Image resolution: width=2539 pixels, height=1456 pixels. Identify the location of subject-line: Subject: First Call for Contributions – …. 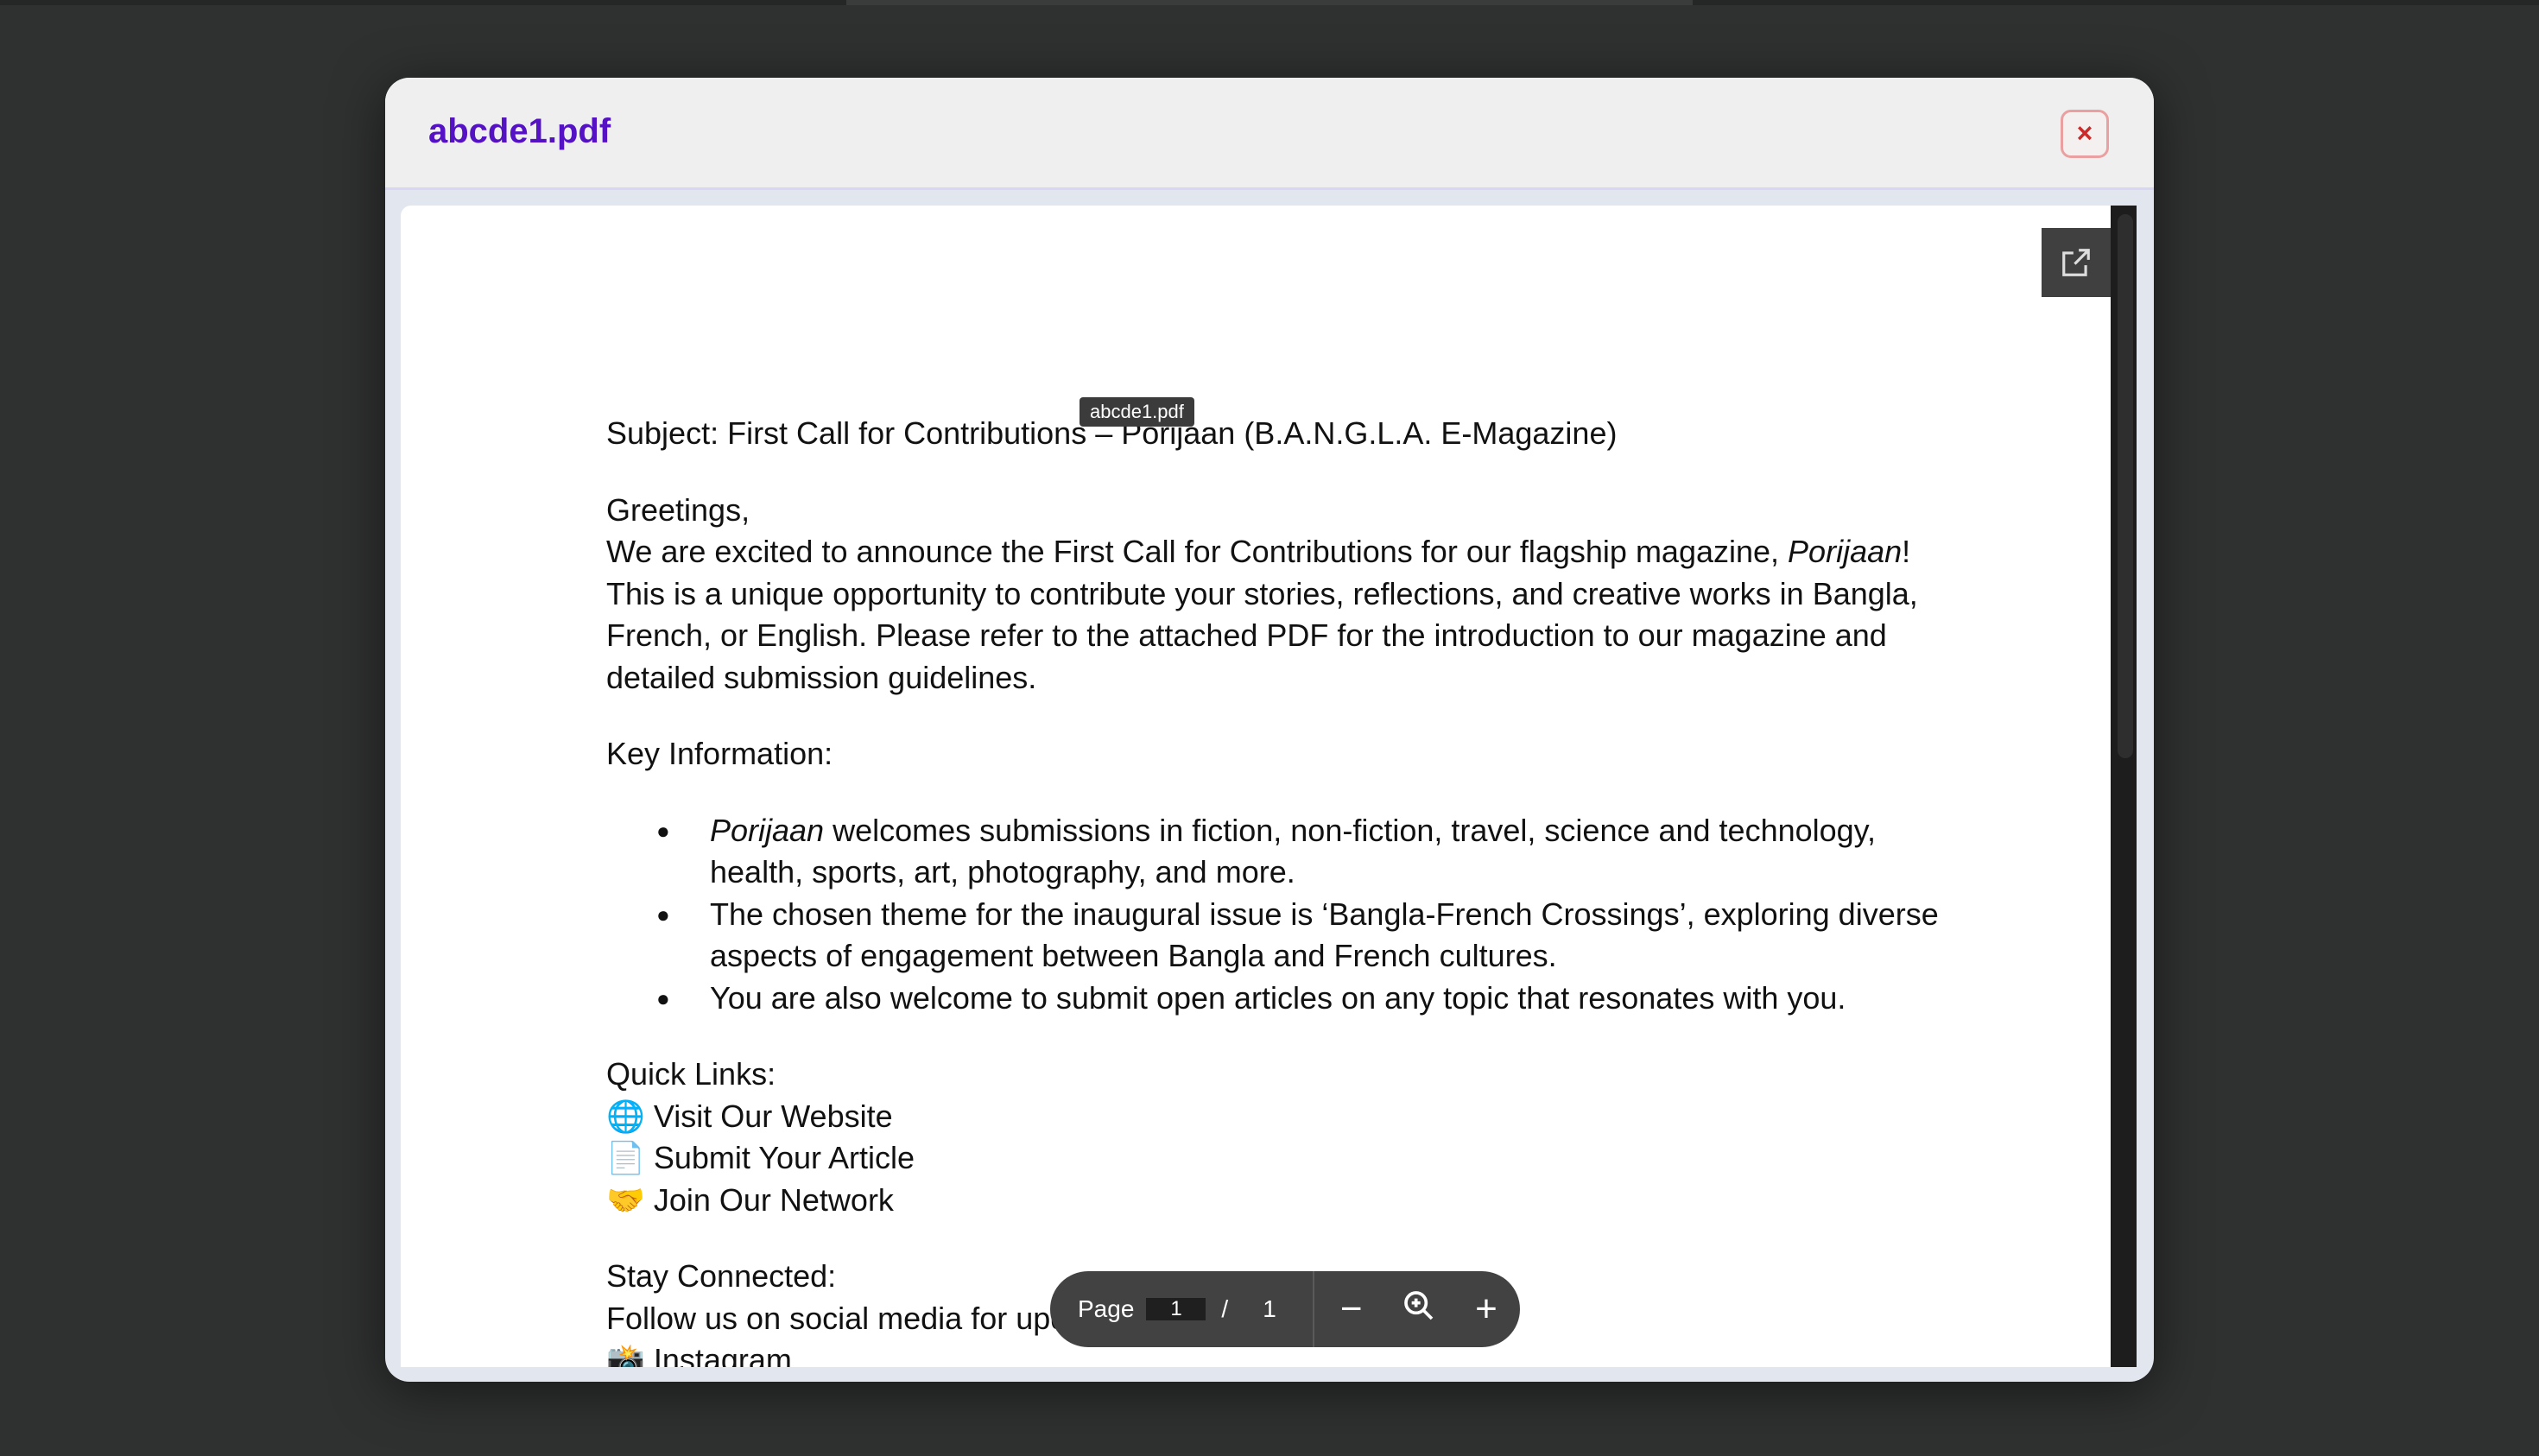
(1112, 433).